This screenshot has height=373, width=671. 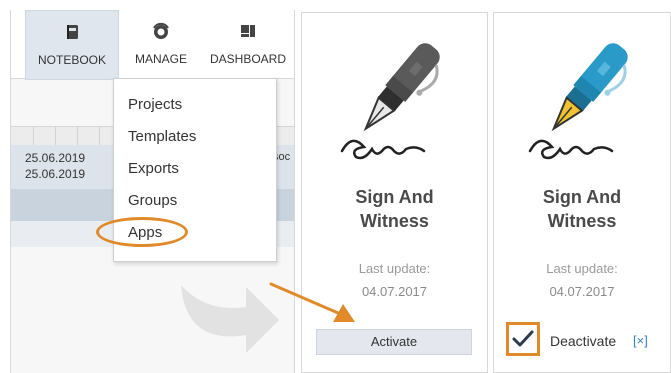 I want to click on checkmark-icon, so click(x=523, y=338).